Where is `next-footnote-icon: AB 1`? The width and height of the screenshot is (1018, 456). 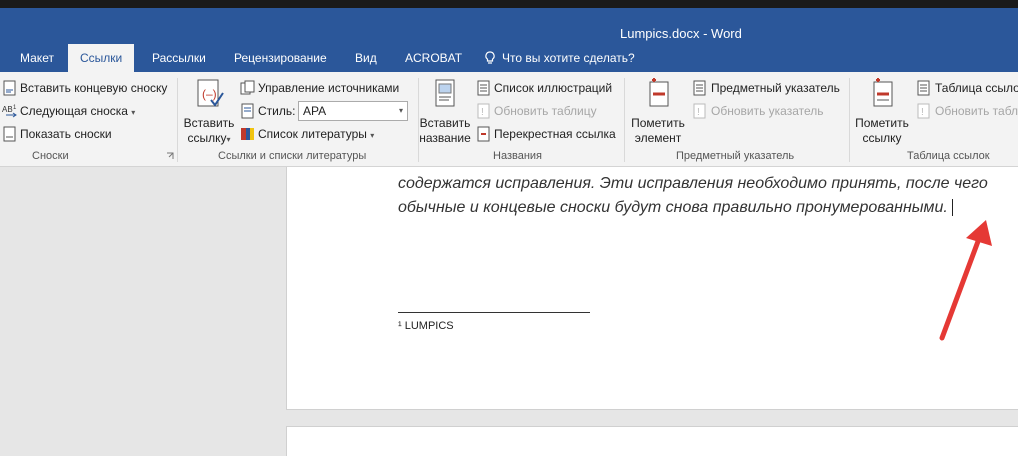 next-footnote-icon: AB 1 is located at coordinates (9, 111).